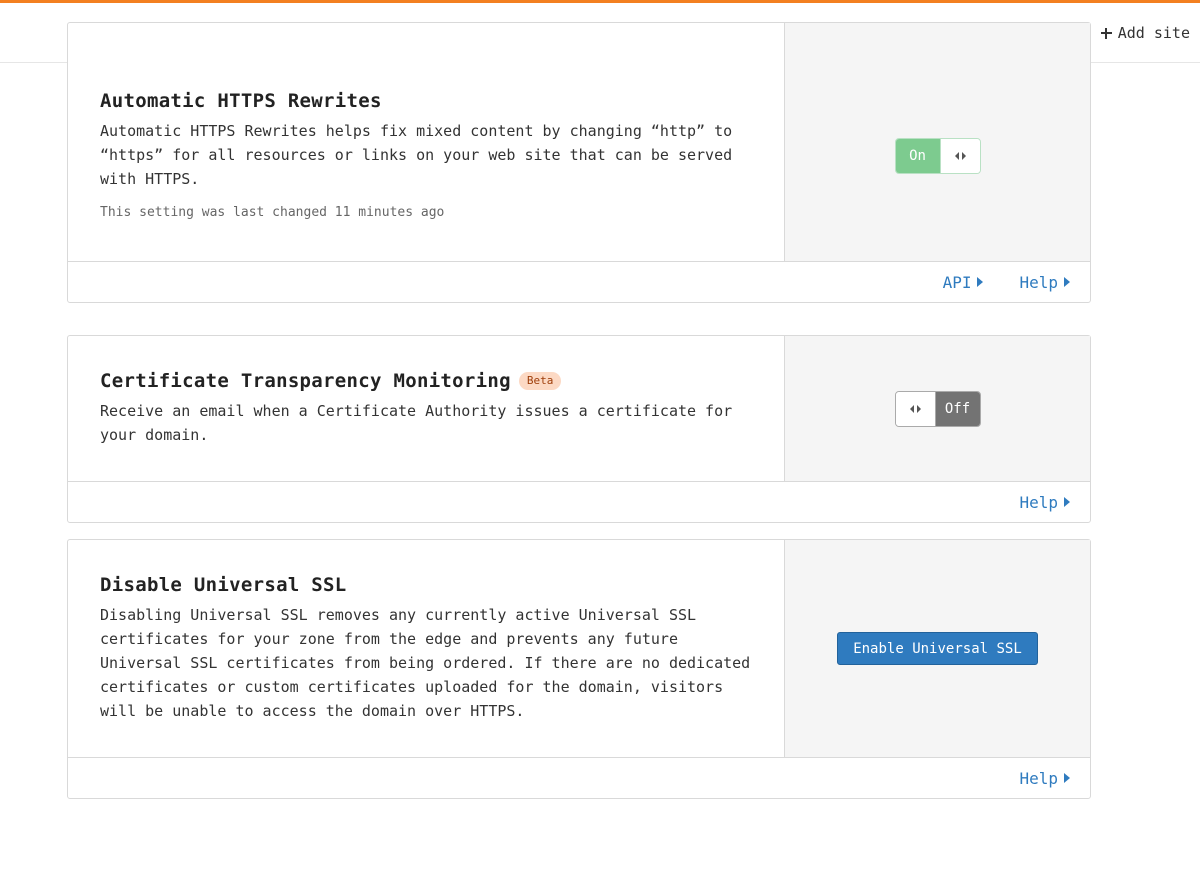  I want to click on toggle-off-label: Off, so click(957, 408).